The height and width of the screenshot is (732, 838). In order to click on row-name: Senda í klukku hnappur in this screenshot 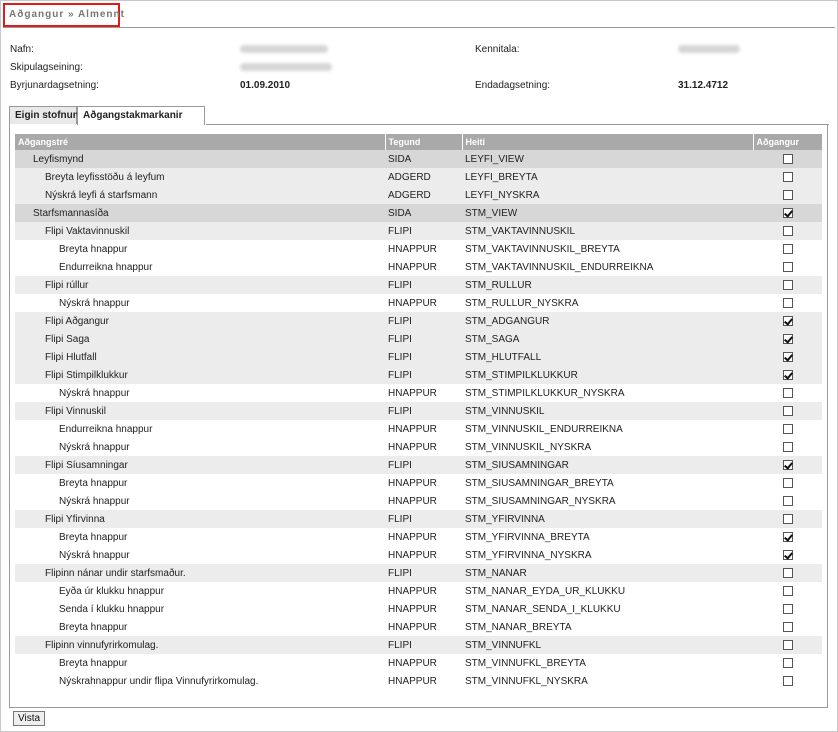, I will do `click(200, 609)`.